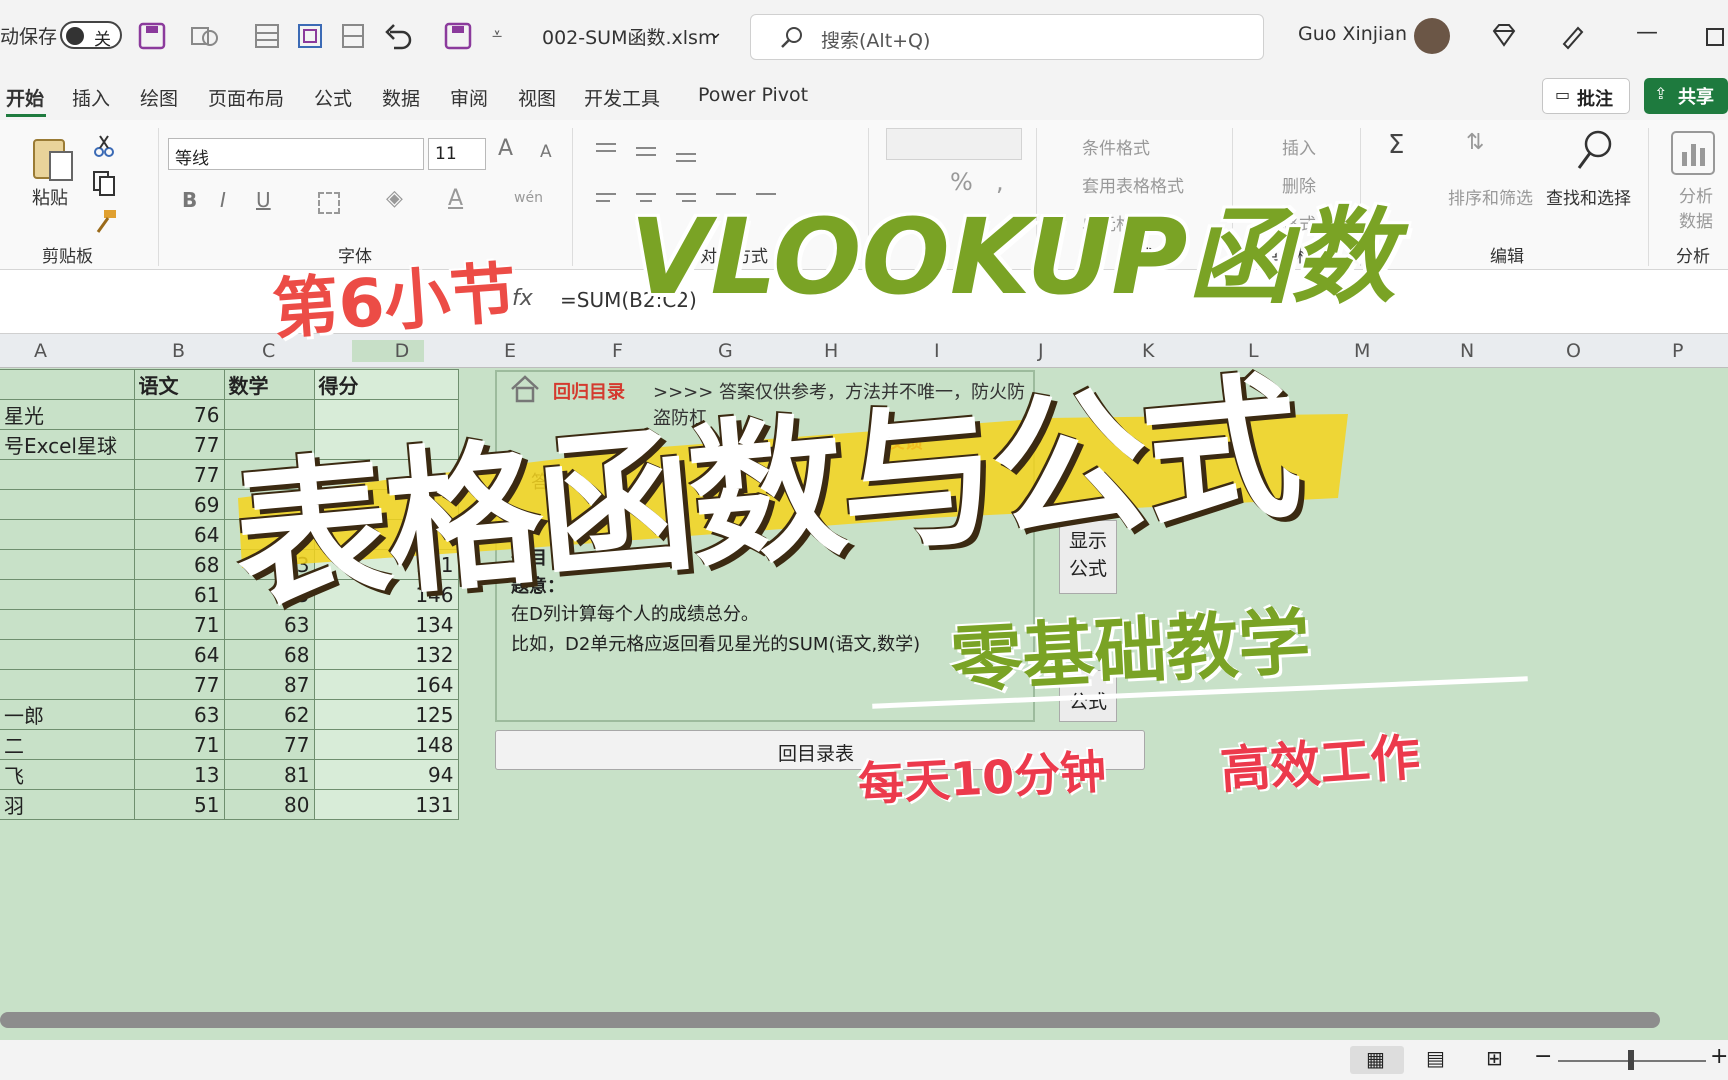 This screenshot has width=1728, height=1080. Describe the element at coordinates (537, 97) in the screenshot. I see `tab-view: 视图` at that location.